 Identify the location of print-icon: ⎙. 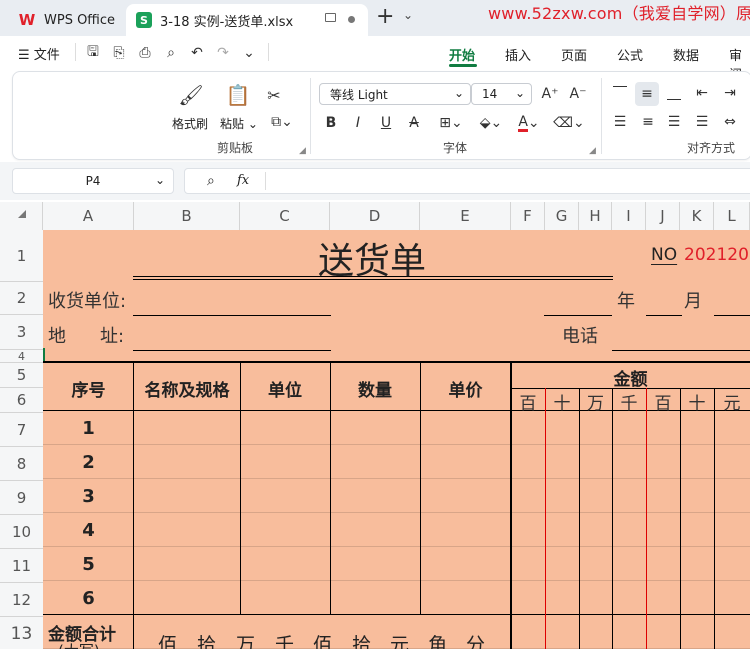
(145, 53).